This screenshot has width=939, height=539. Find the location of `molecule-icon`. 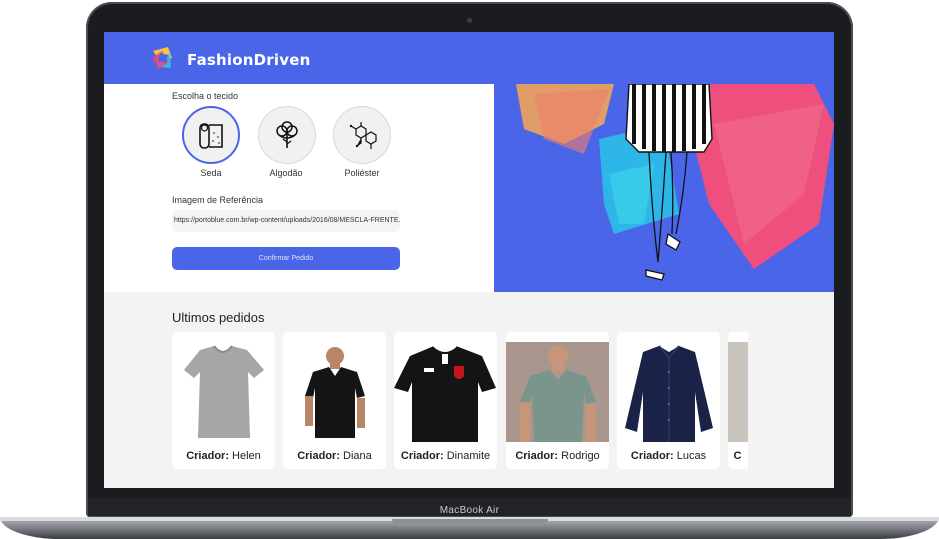

molecule-icon is located at coordinates (363, 135).